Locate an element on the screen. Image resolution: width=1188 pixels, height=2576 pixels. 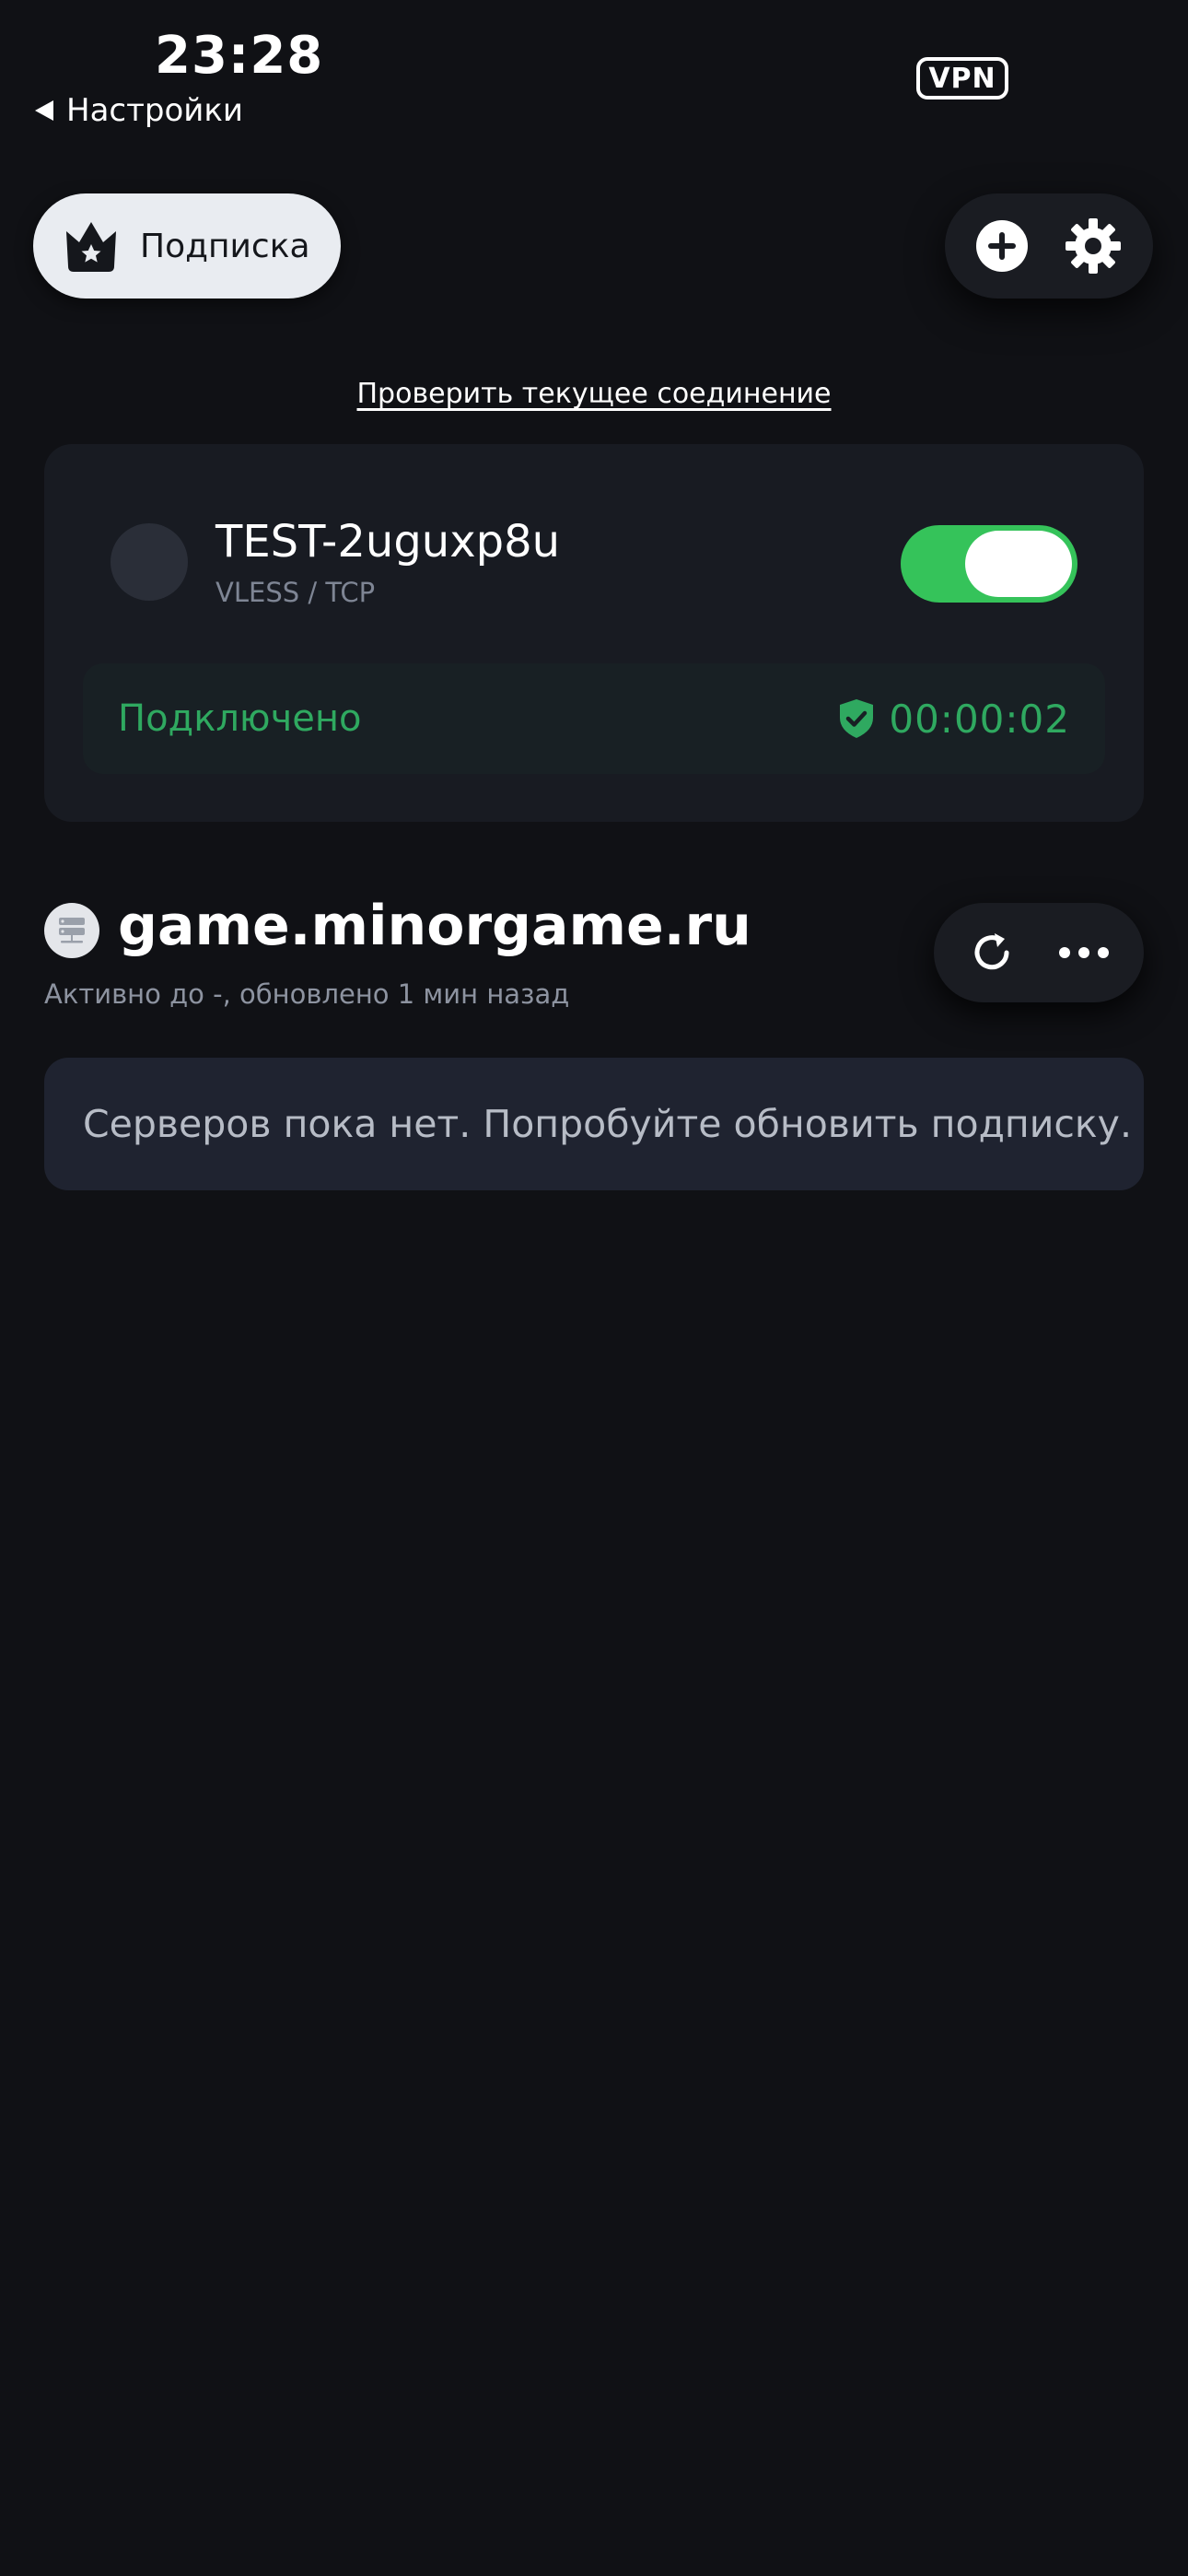
back-to-settings-link: Настройки is located at coordinates (139, 110).